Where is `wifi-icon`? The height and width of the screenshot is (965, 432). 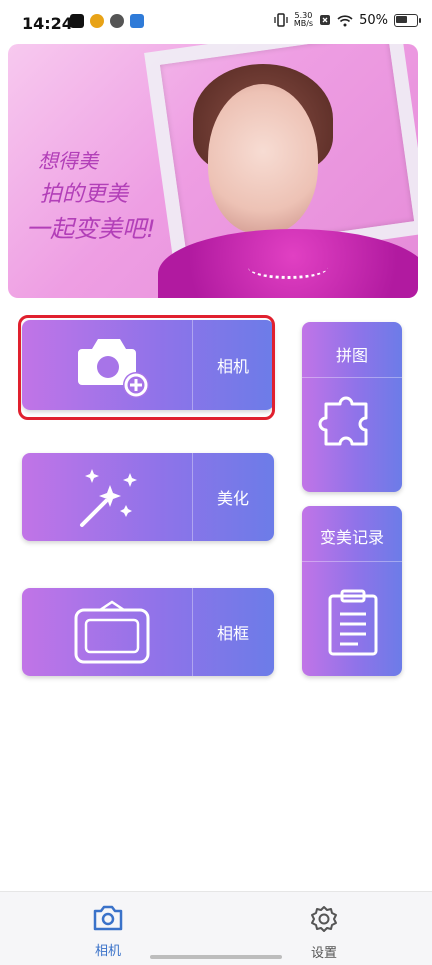
wifi-icon is located at coordinates (345, 20).